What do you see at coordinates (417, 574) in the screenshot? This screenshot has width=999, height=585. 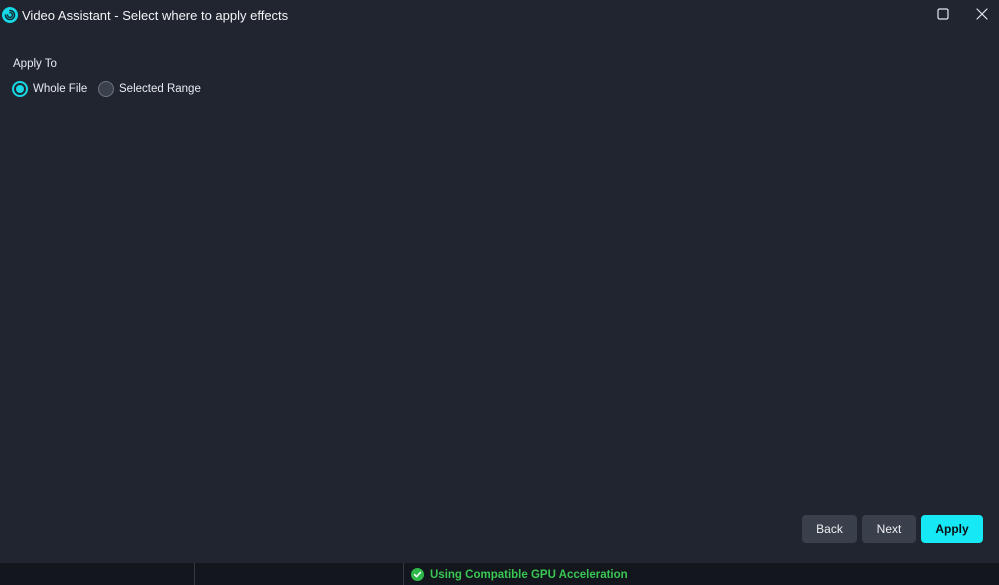 I see `check-circle-icon` at bounding box center [417, 574].